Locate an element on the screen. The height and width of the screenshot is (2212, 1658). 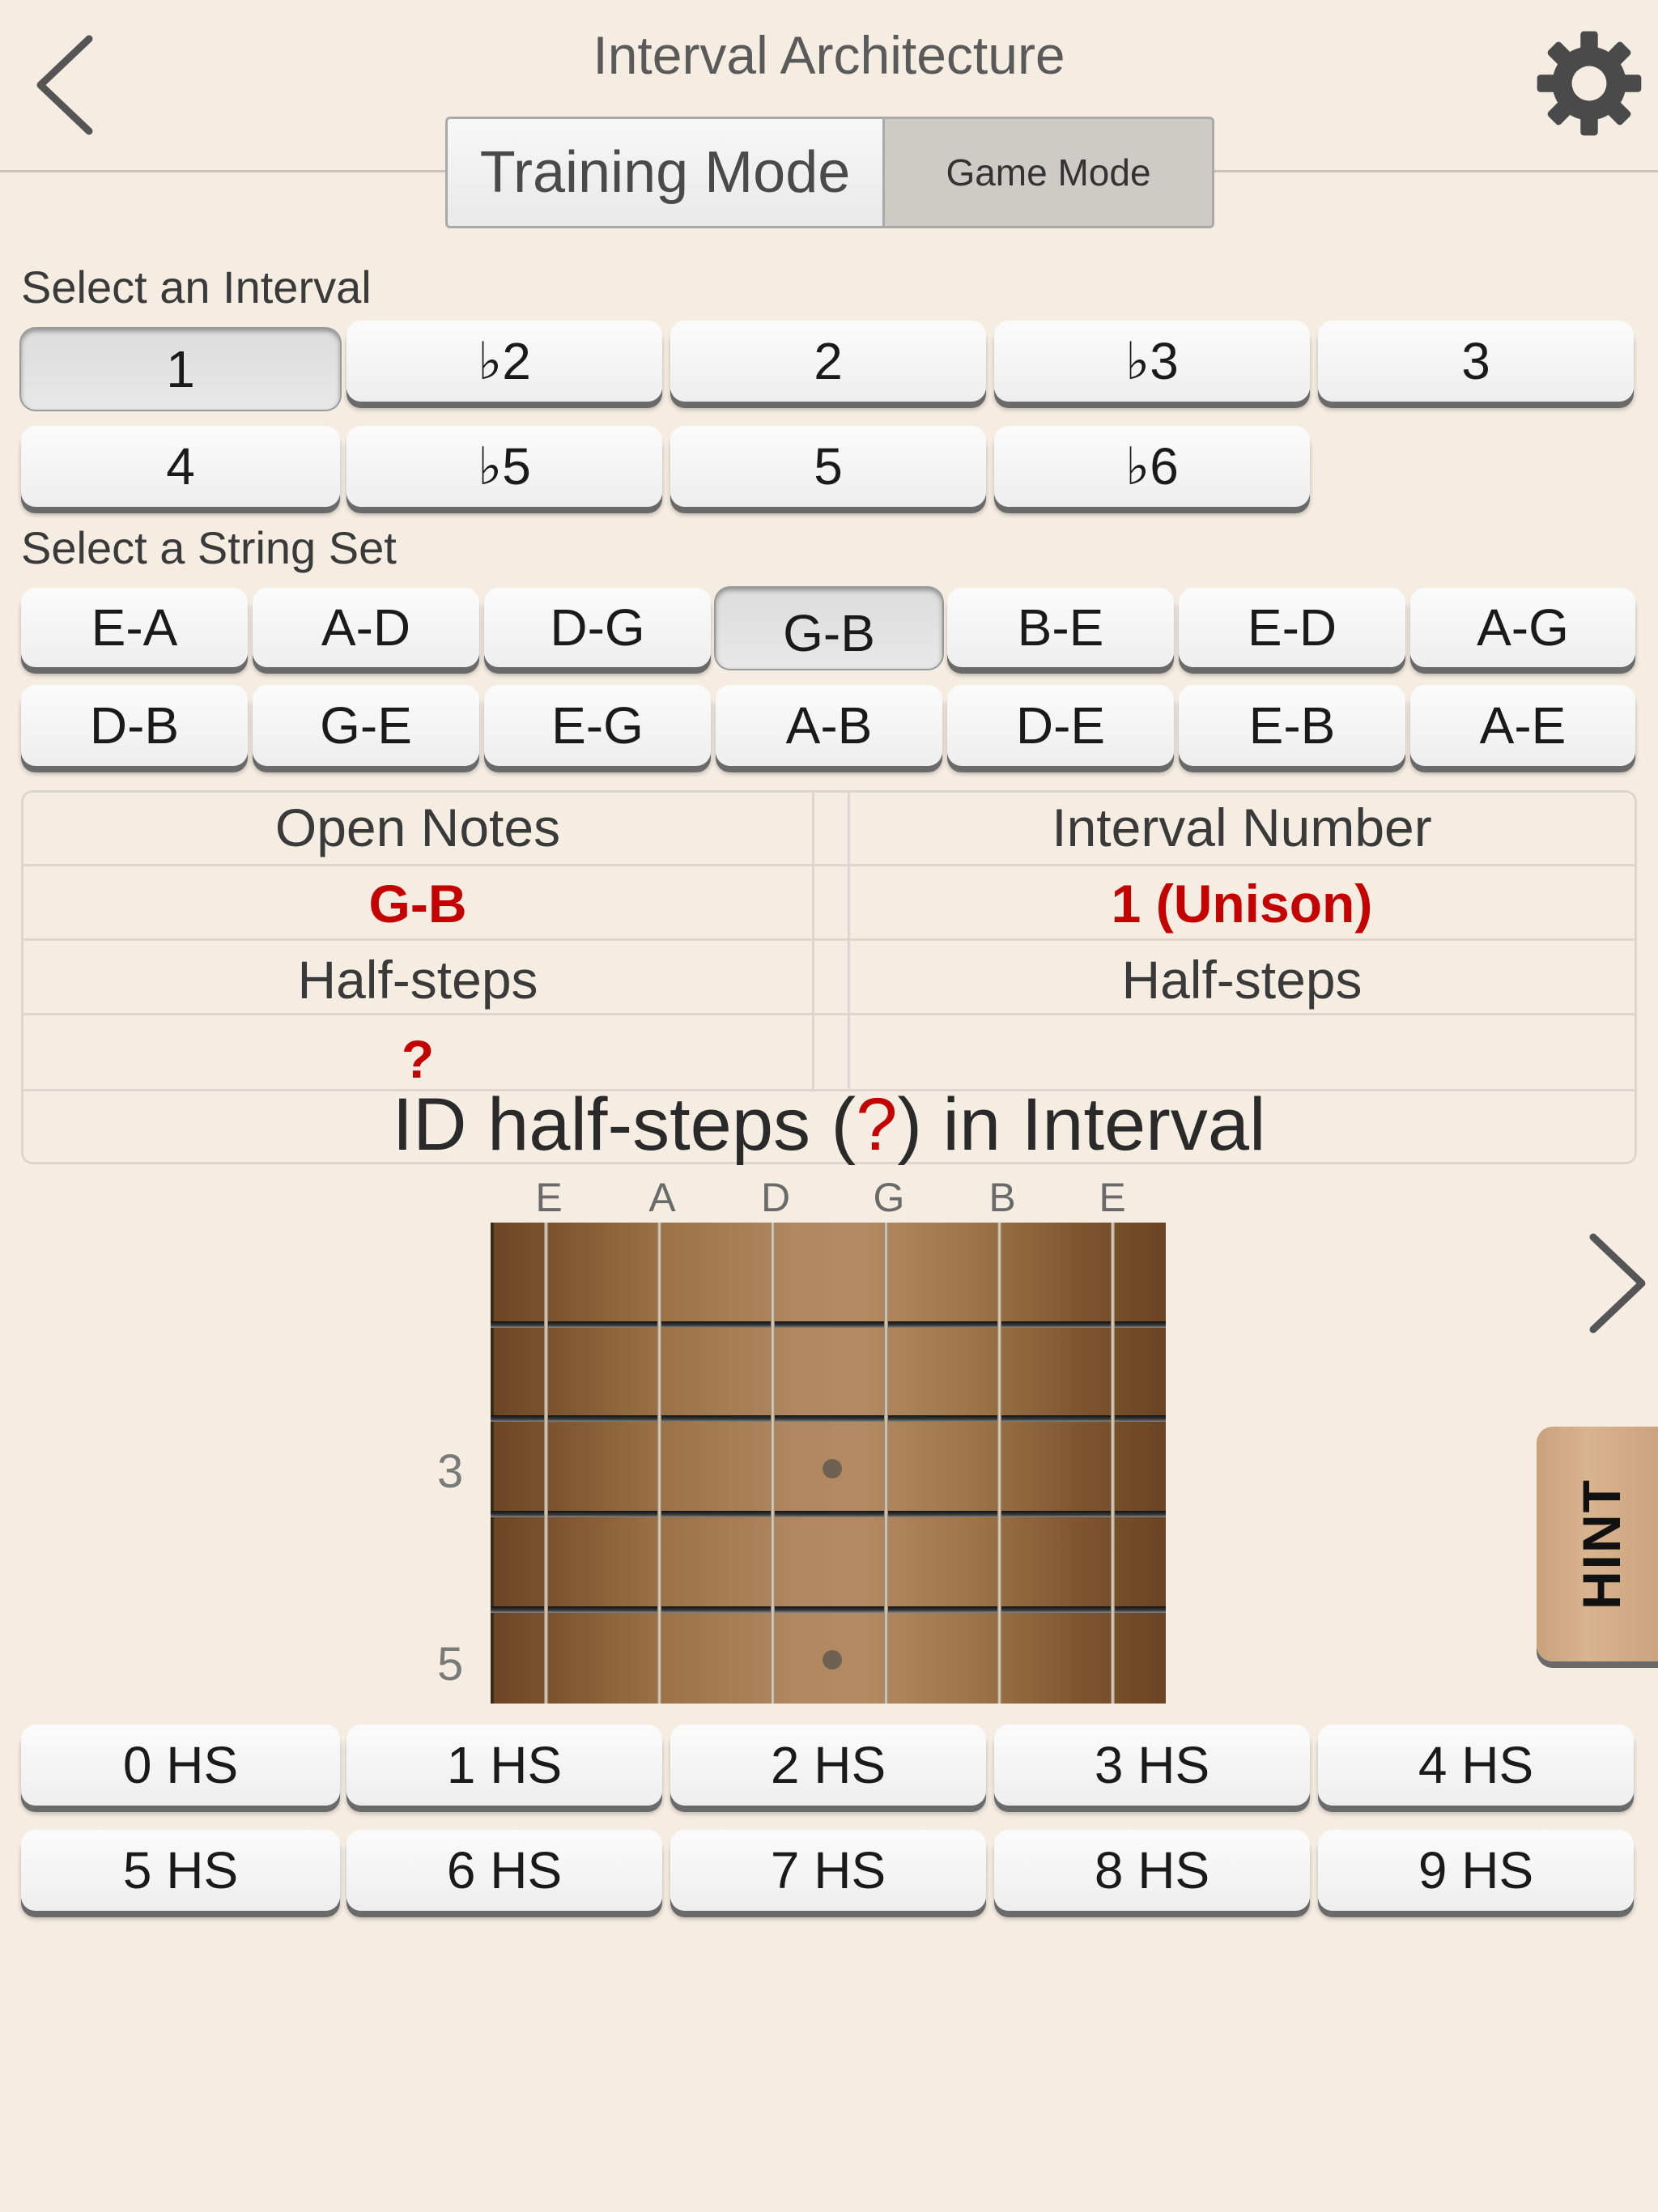
string-set-a-e: A-E is located at coordinates (1522, 726).